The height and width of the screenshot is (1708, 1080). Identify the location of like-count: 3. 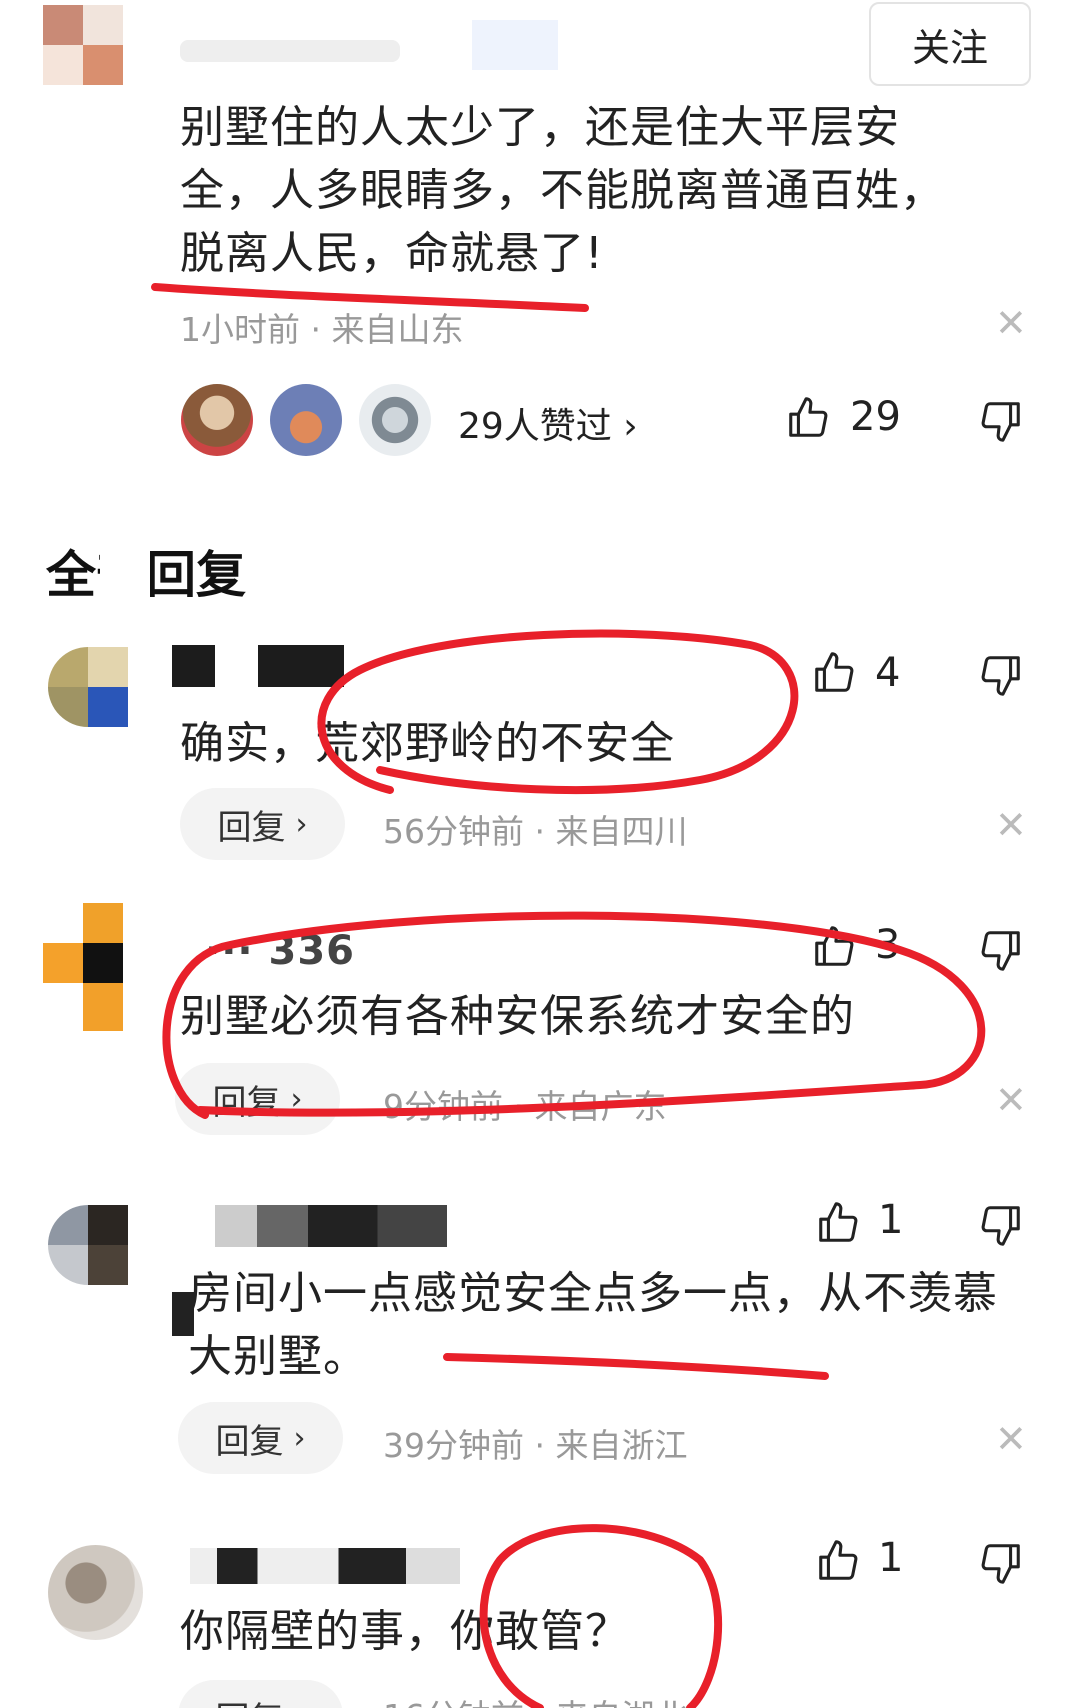
(888, 945).